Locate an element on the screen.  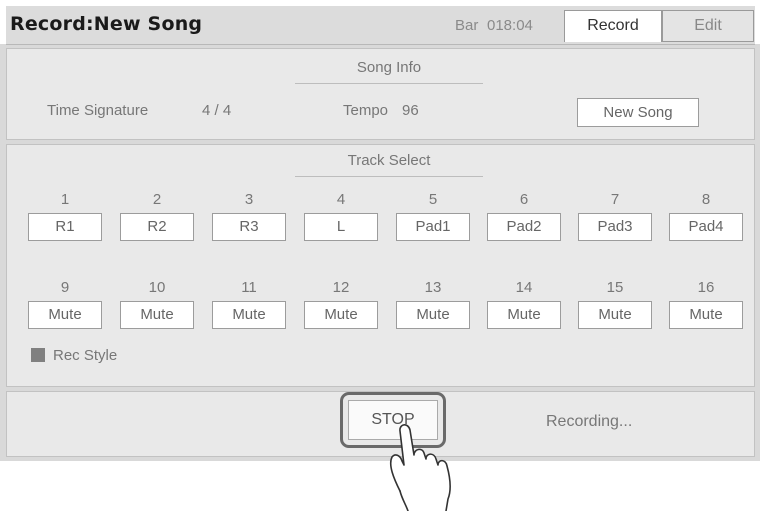
track-button-7: Pad3 is located at coordinates (615, 227).